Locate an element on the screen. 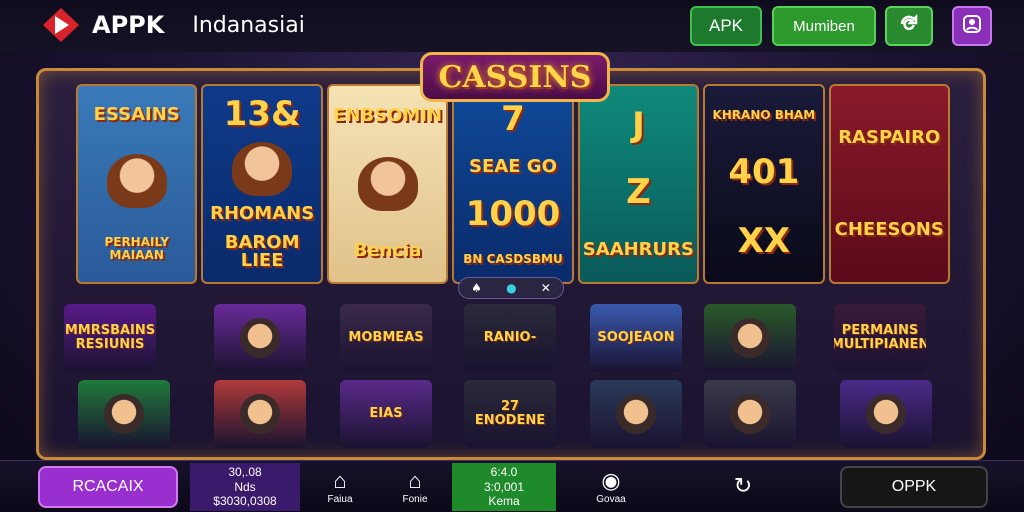 Image resolution: width=1024 pixels, height=512 pixels. reel-symbol: BN CASDSBMU is located at coordinates (513, 259).